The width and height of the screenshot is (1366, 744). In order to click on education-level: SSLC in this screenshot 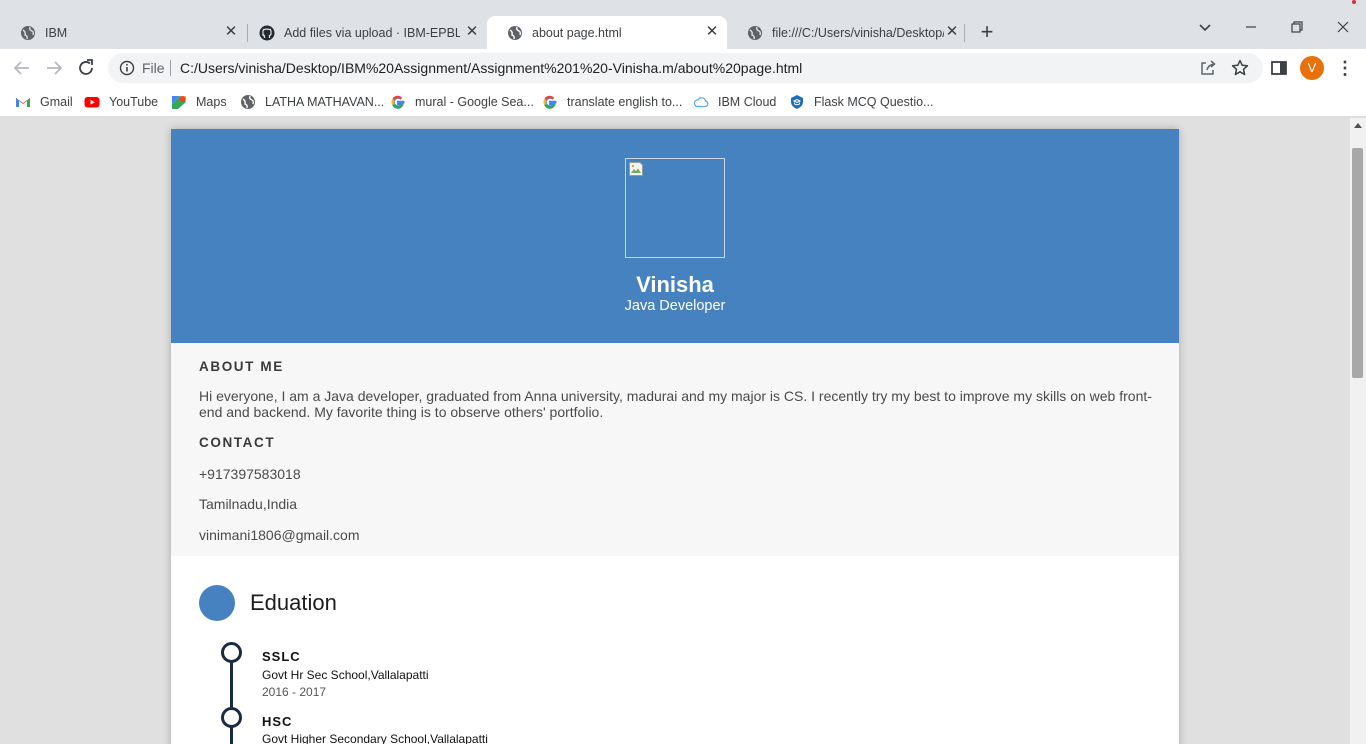, I will do `click(281, 656)`.